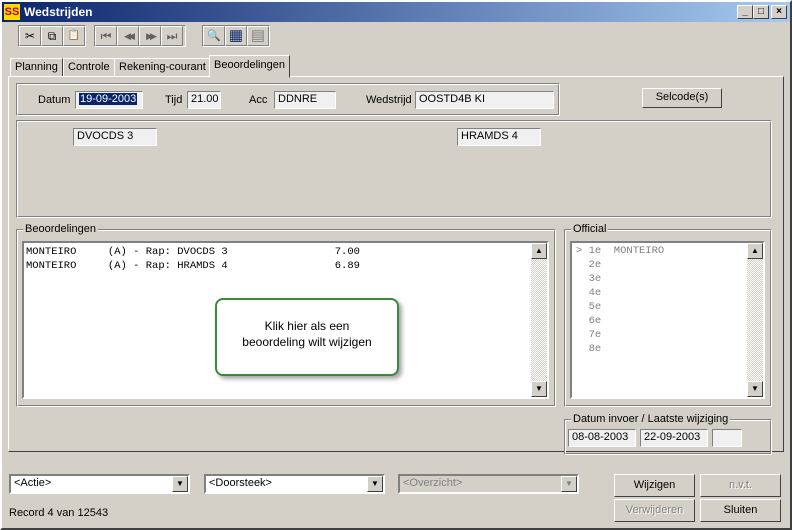  What do you see at coordinates (682, 98) in the screenshot?
I see `selcode-button: Selcode(s)` at bounding box center [682, 98].